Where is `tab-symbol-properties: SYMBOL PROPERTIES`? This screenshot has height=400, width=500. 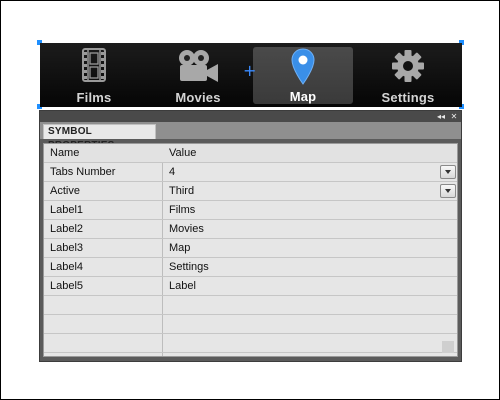
tab-symbol-properties: SYMBOL PROPERTIES is located at coordinates (99, 137).